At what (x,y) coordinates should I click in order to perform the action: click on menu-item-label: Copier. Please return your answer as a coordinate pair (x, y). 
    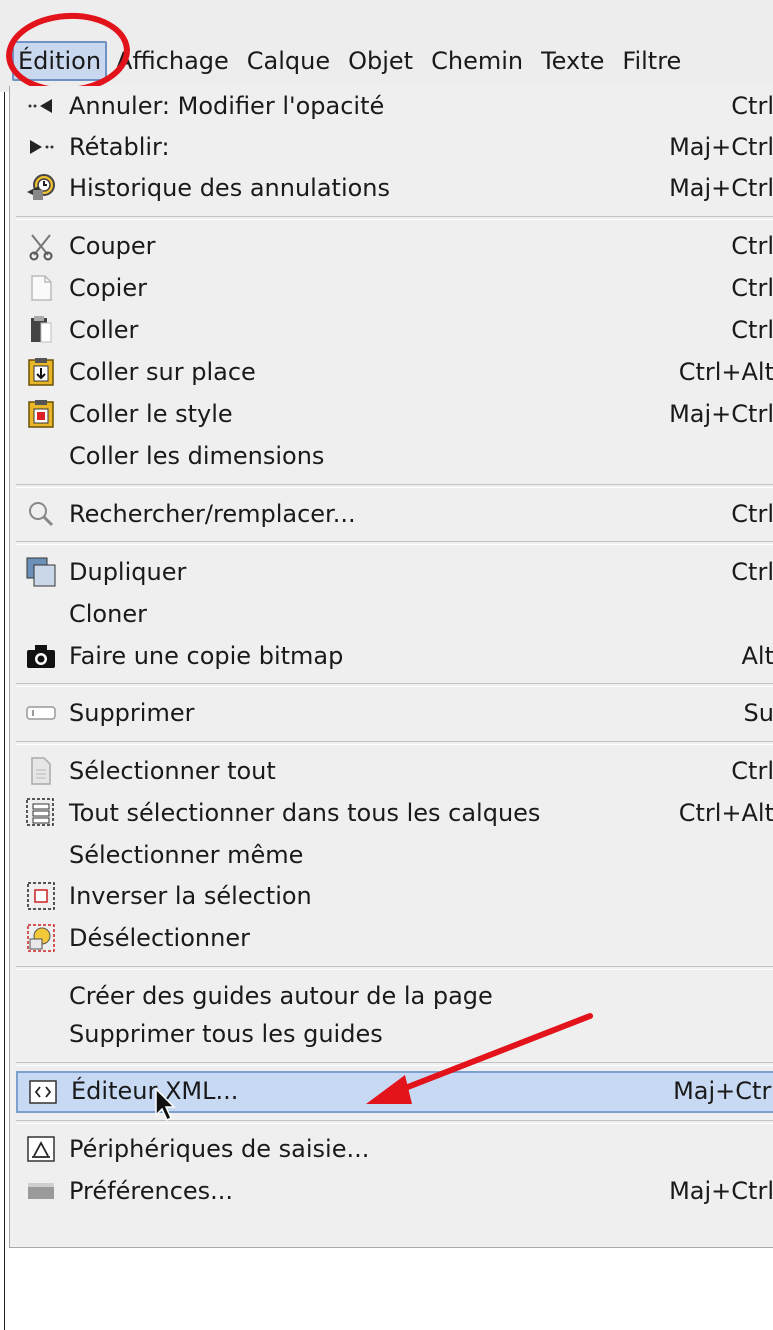
    Looking at the image, I should click on (108, 288).